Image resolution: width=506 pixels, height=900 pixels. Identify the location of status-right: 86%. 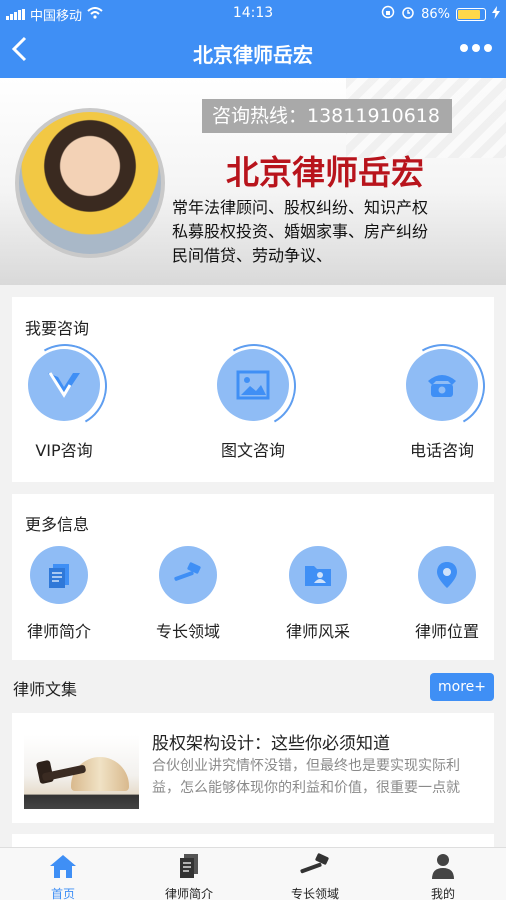
(440, 14).